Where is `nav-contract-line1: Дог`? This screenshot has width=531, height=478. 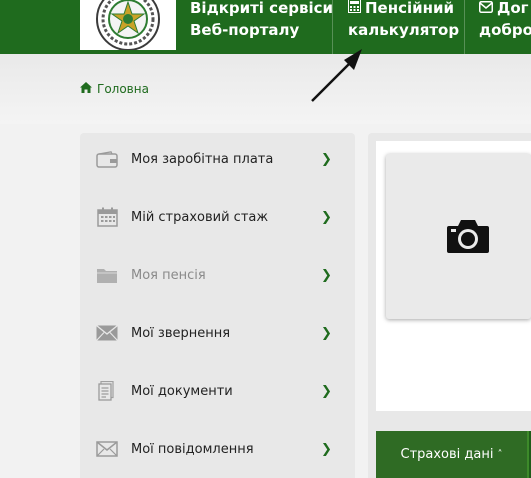
nav-contract-line1: Дог is located at coordinates (513, 8).